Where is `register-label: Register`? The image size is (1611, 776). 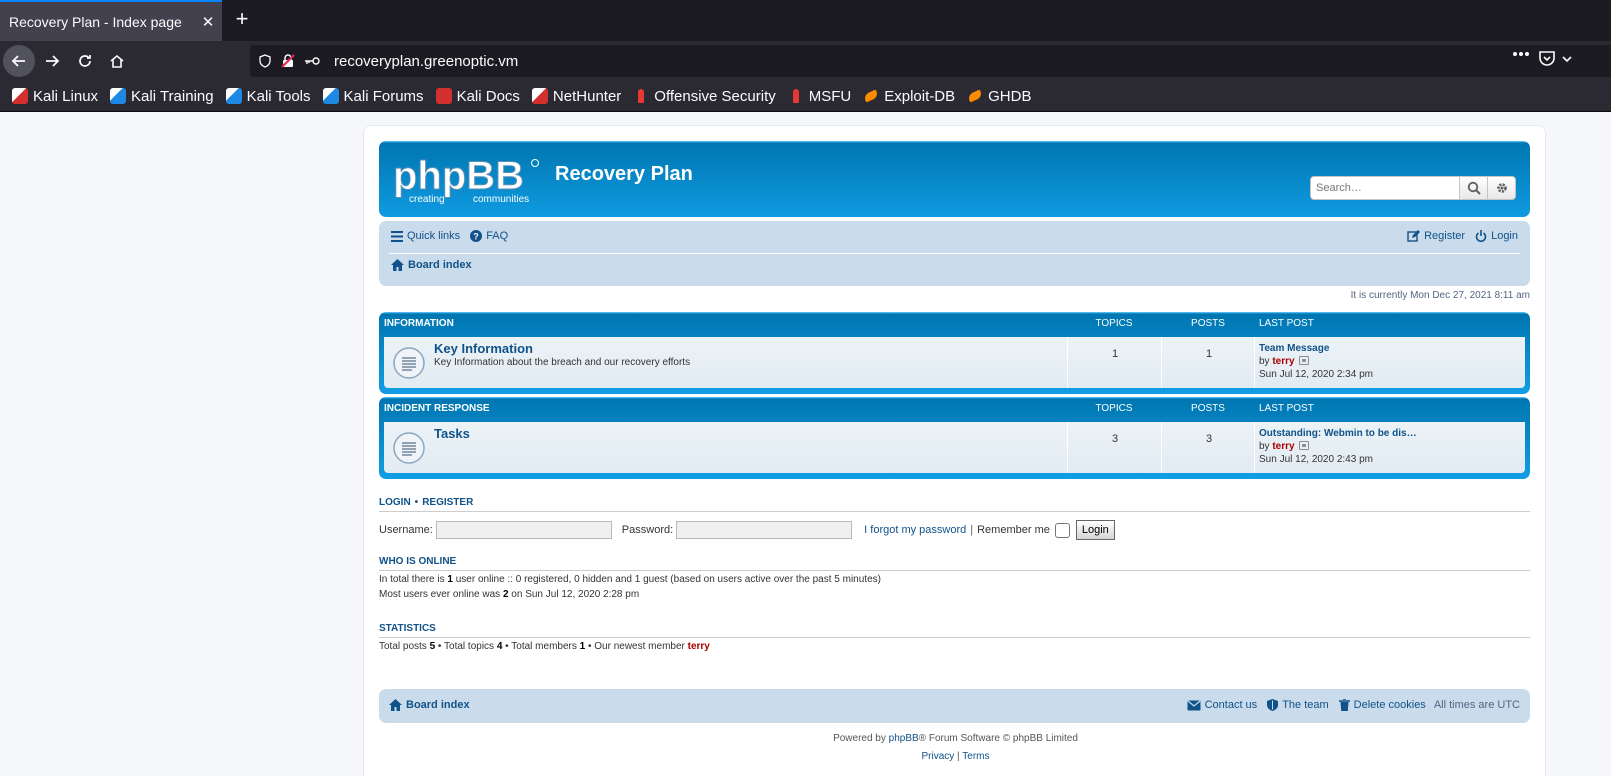
register-label: Register is located at coordinates (1445, 236).